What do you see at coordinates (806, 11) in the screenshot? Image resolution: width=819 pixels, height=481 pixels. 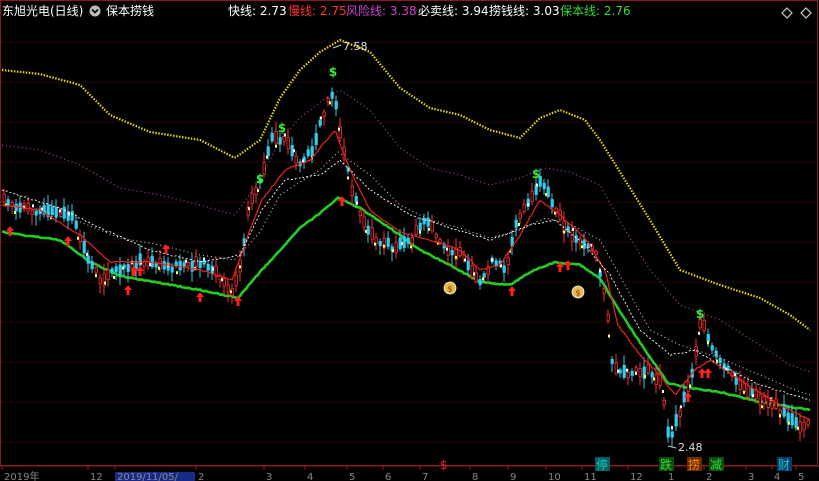 I see `diamond-restore-icon` at bounding box center [806, 11].